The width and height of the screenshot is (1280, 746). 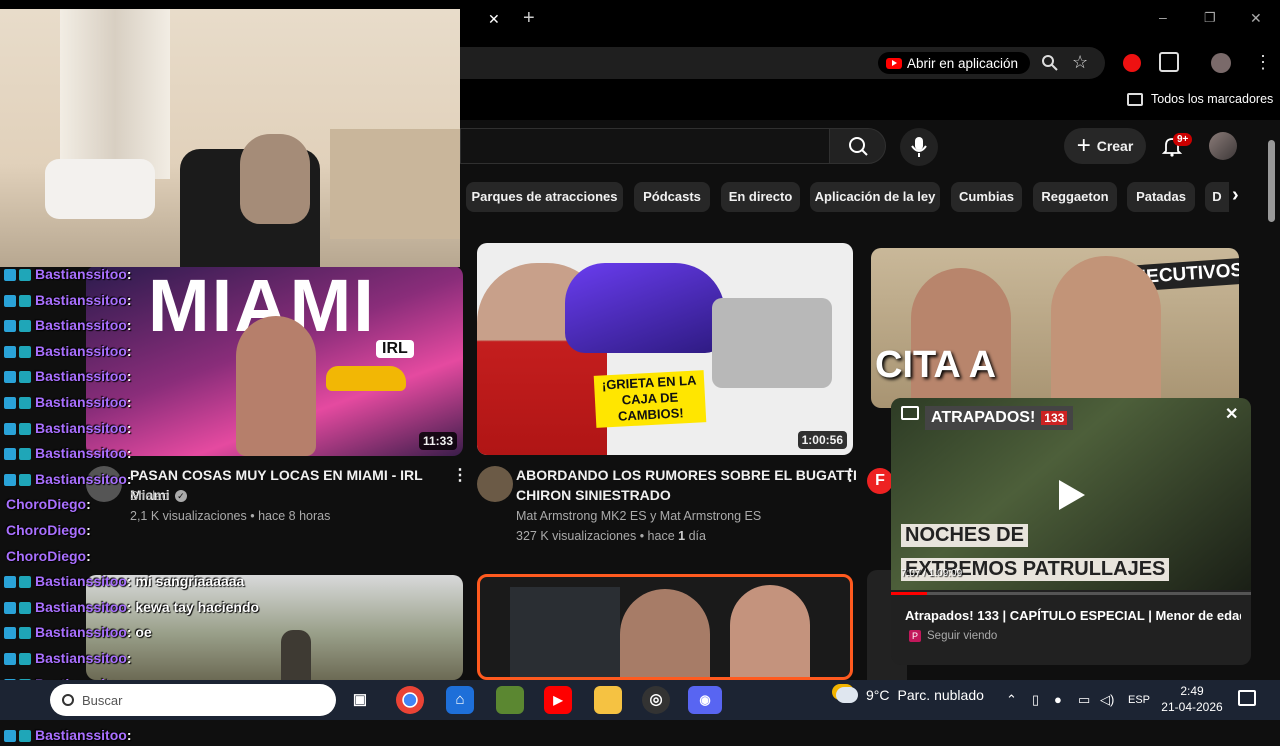 I want to click on window-close-button: ✕, so click(x=1256, y=18).